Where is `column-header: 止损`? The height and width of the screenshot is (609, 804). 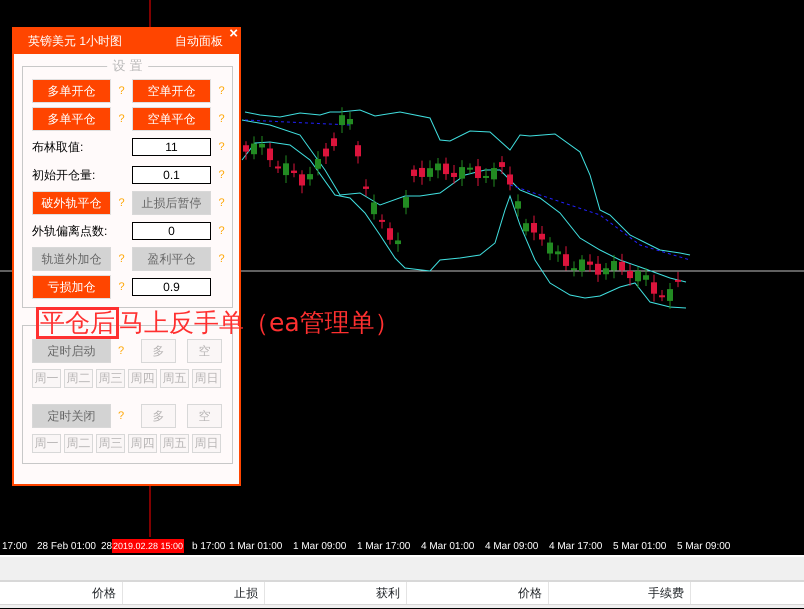
column-header: 止损 is located at coordinates (194, 593).